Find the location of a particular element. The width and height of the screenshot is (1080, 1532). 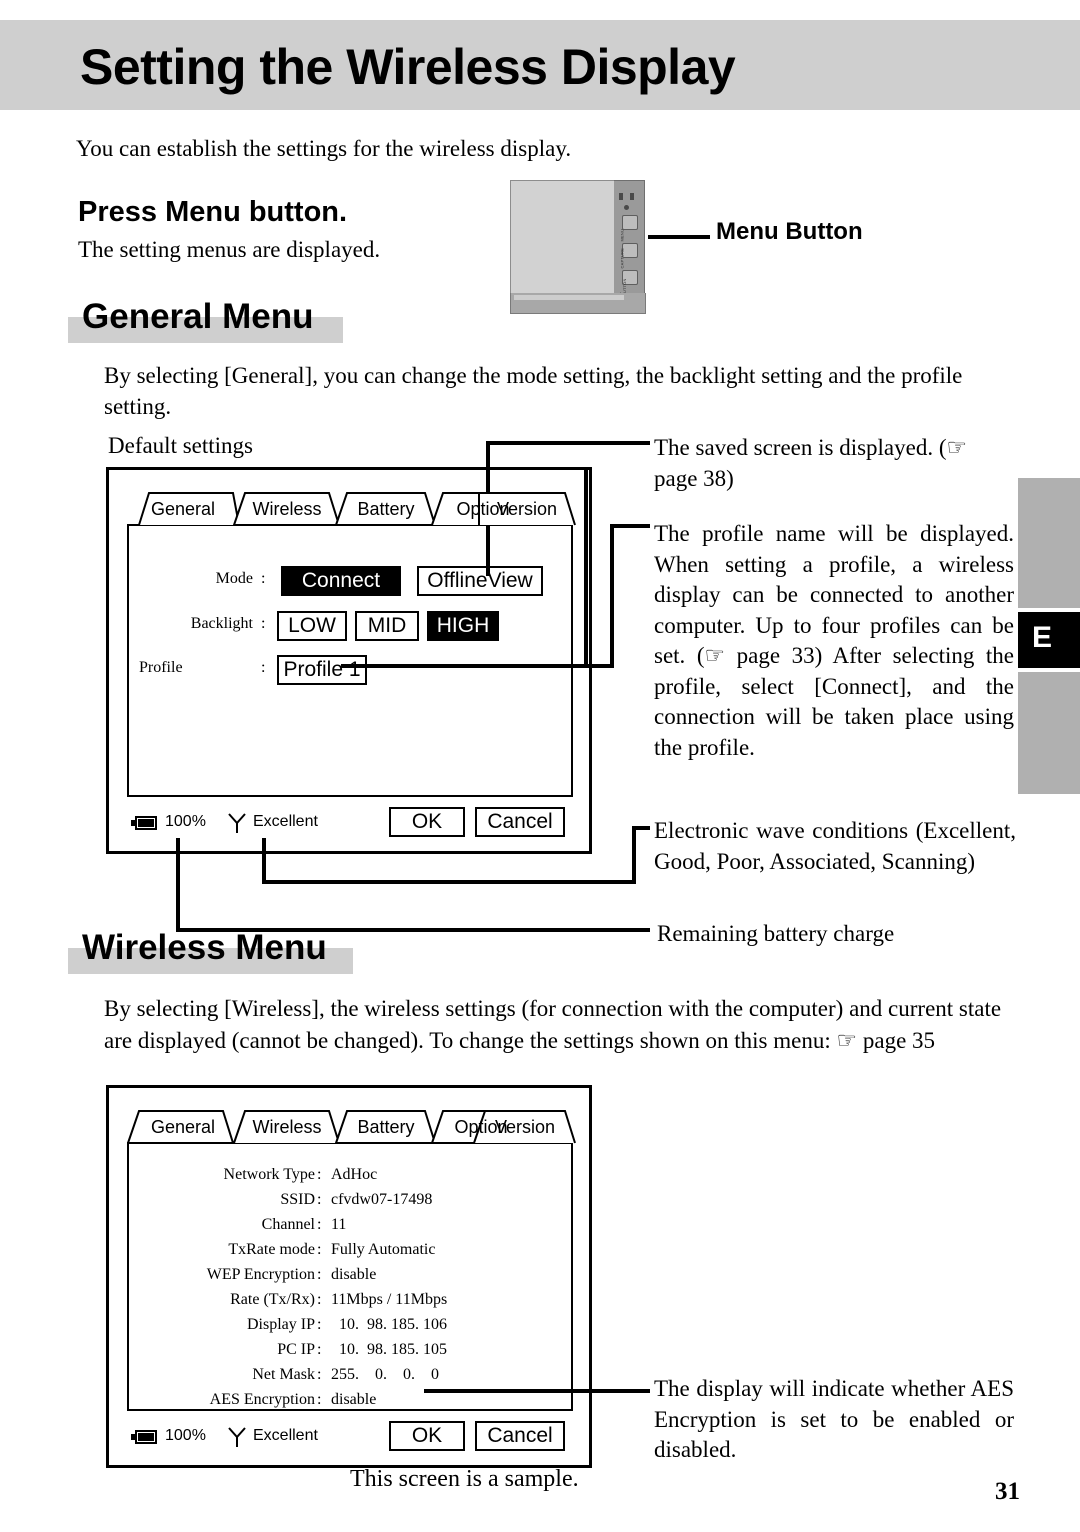

battery-fill-icon is located at coordinates (146, 823).